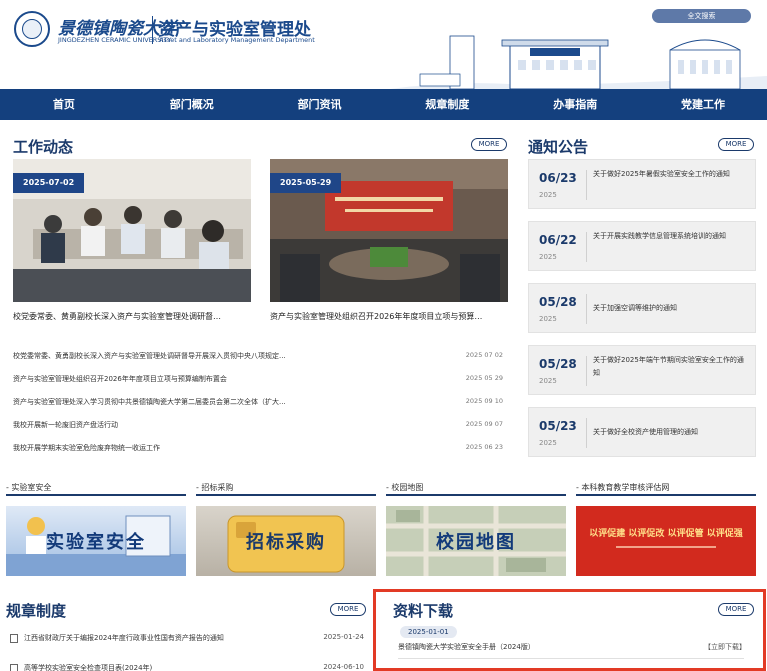  What do you see at coordinates (43, 147) in the screenshot?
I see `news-section-title: 工作动态` at bounding box center [43, 147].